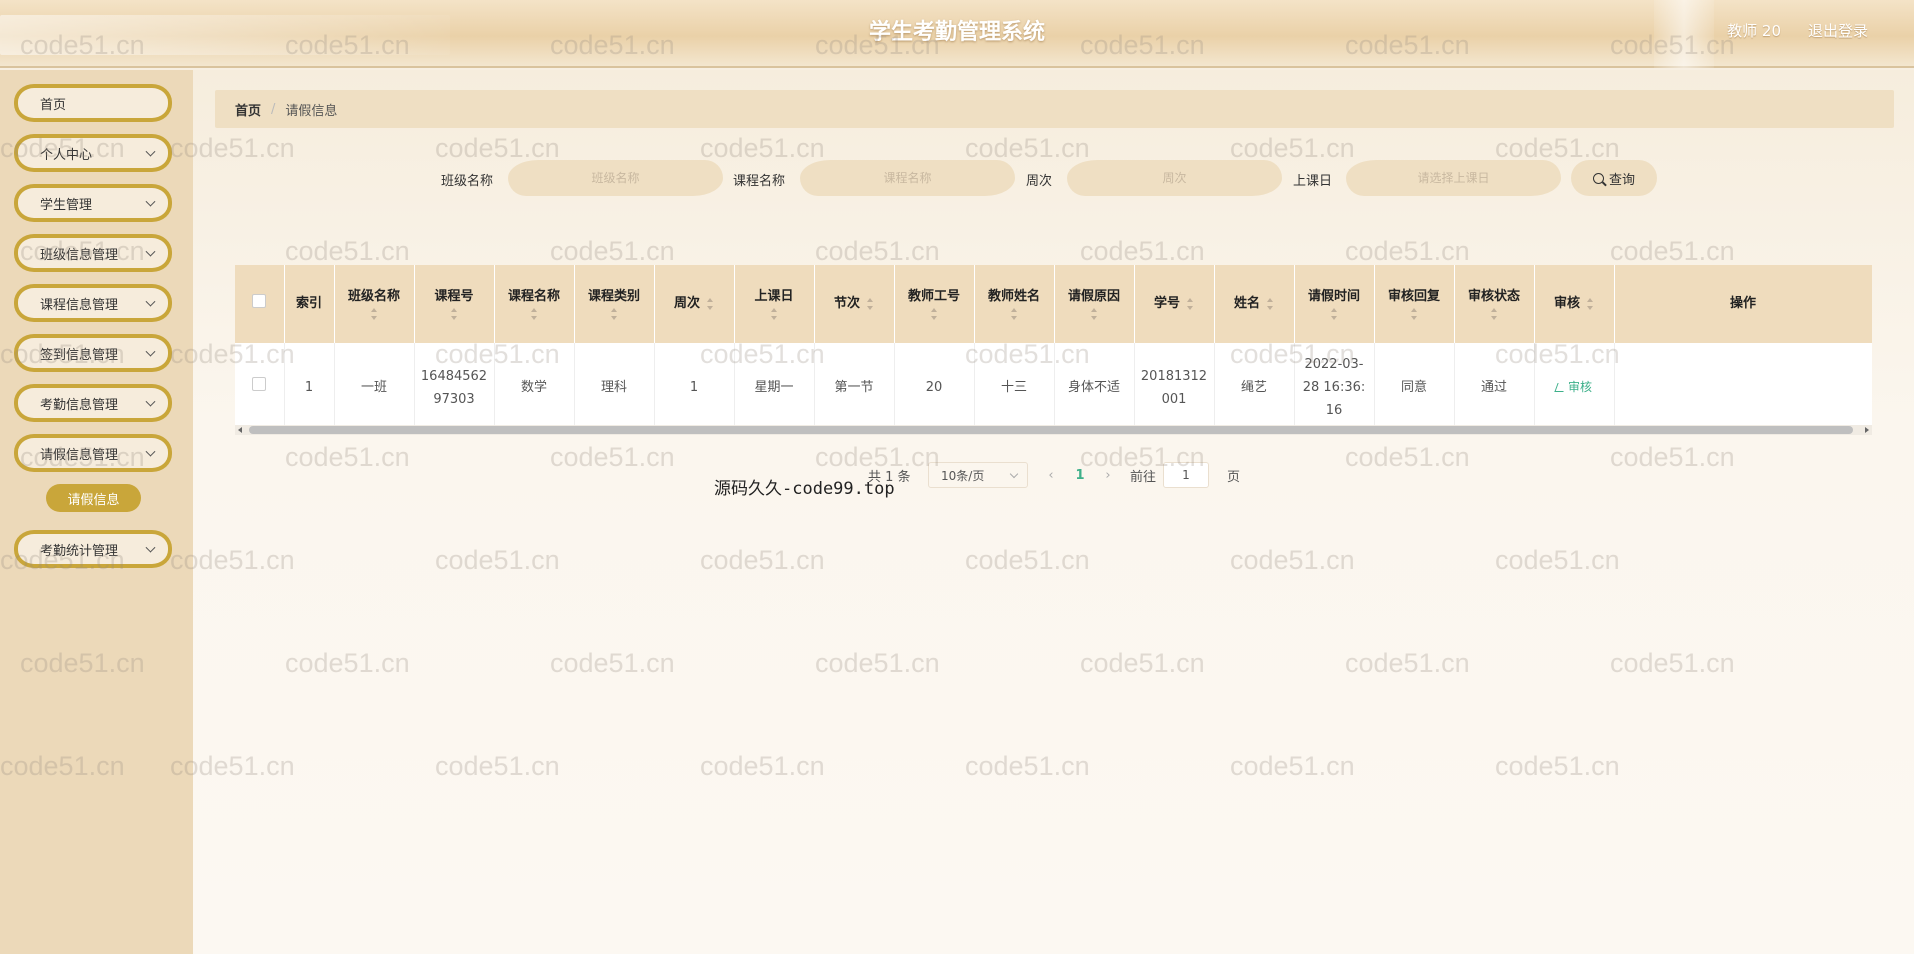  What do you see at coordinates (1743, 384) in the screenshot?
I see `cell-actions` at bounding box center [1743, 384].